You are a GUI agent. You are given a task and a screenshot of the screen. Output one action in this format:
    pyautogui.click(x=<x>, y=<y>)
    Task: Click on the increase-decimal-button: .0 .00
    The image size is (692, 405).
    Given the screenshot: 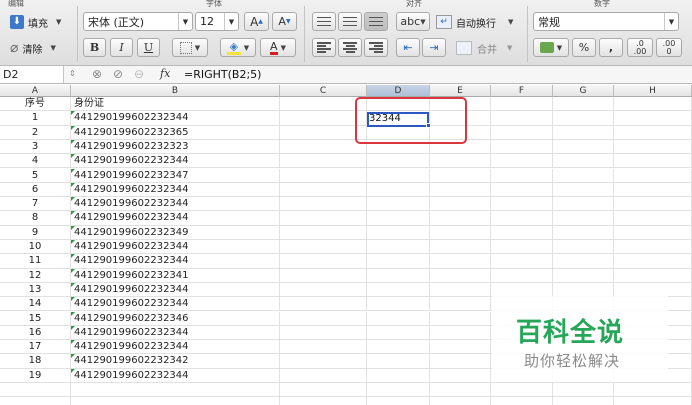 What is the action you would take?
    pyautogui.click(x=640, y=47)
    